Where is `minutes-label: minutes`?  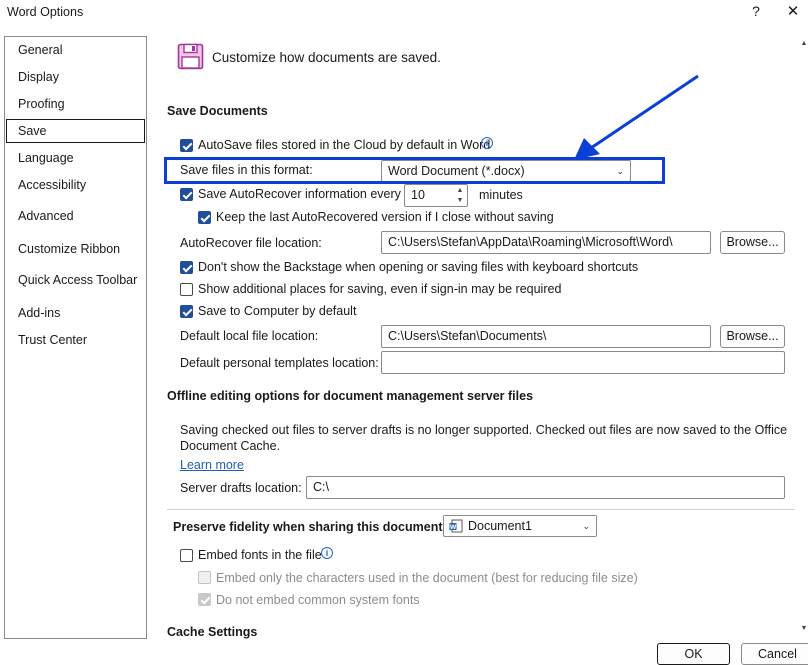
minutes-label: minutes is located at coordinates (501, 195).